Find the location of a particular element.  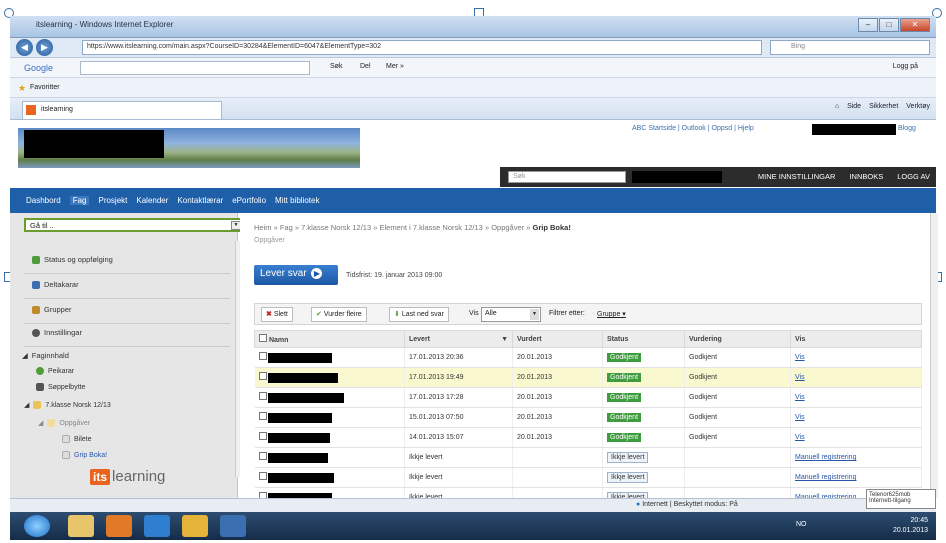

site-search-input: Søk is located at coordinates (567, 177).